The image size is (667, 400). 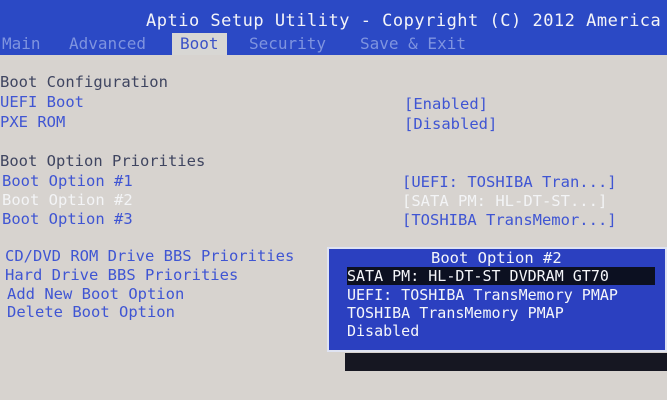 I want to click on tab-bar: Main Advanced Boot Security Save & Exit, so click(x=333, y=44).